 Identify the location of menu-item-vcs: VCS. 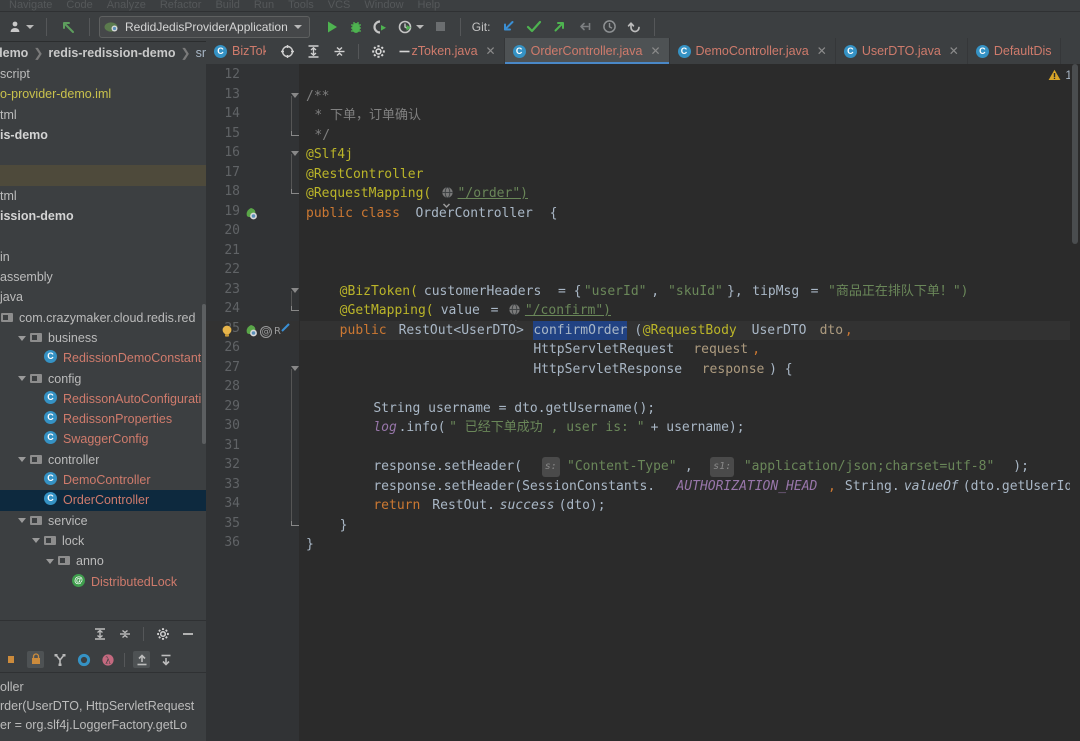
(339, 5).